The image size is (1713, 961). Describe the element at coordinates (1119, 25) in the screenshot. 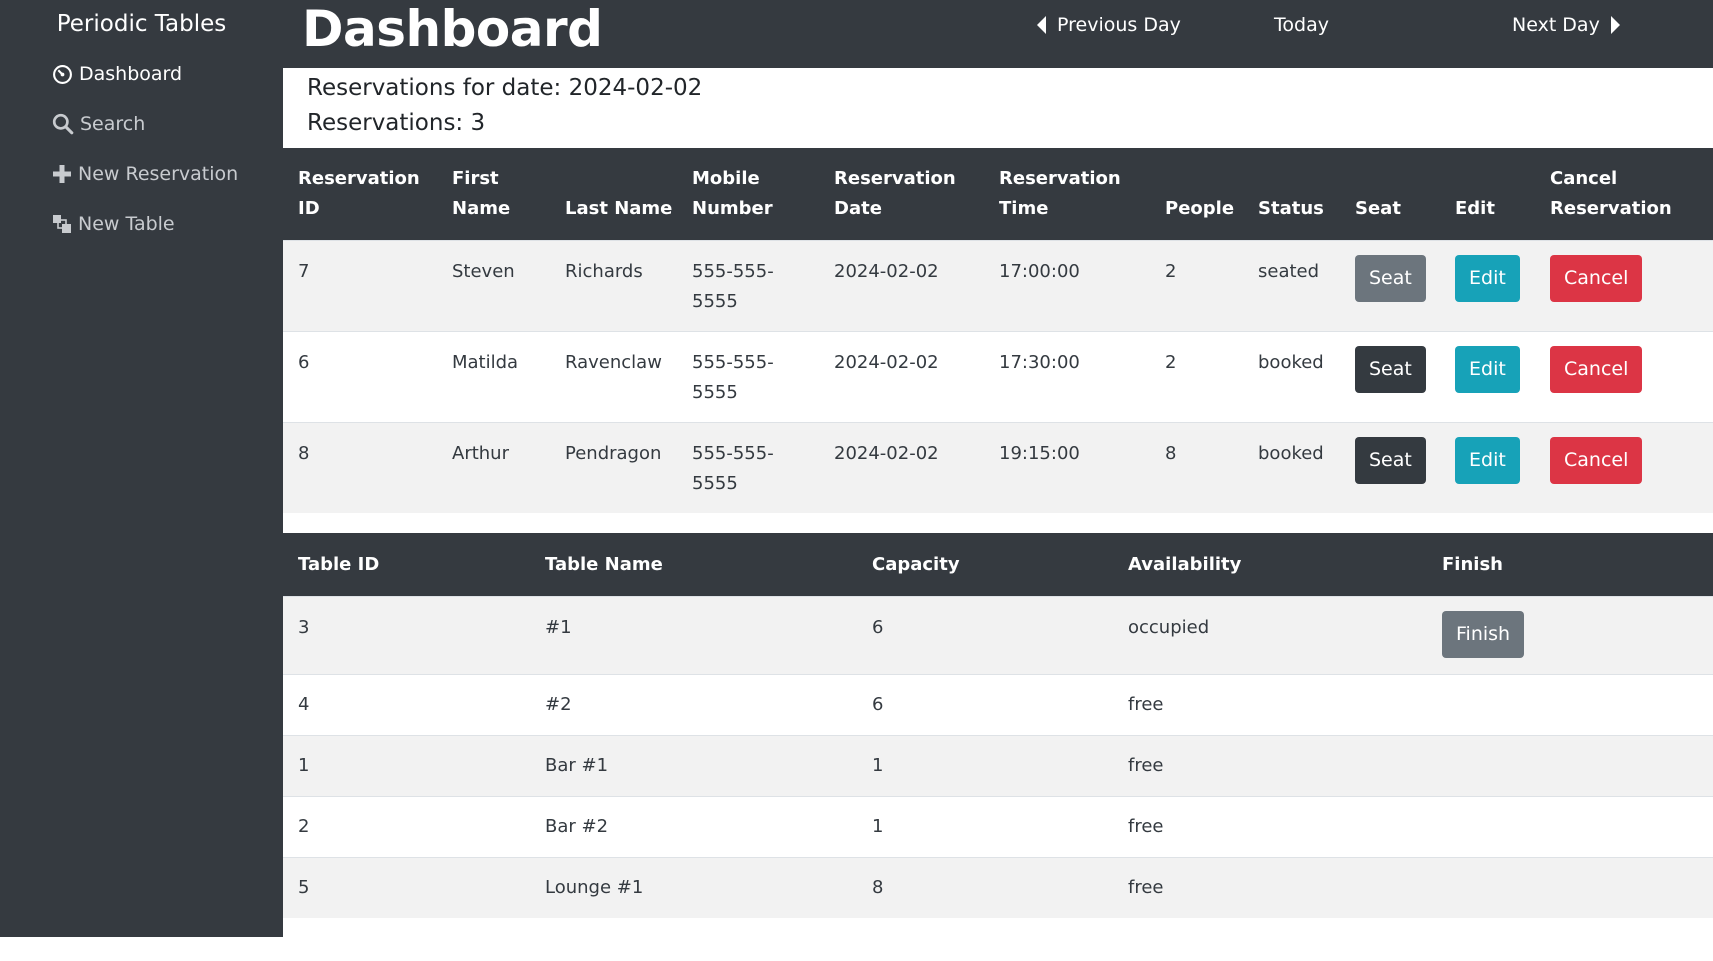

I see `previous-day-label: Previous Day` at that location.